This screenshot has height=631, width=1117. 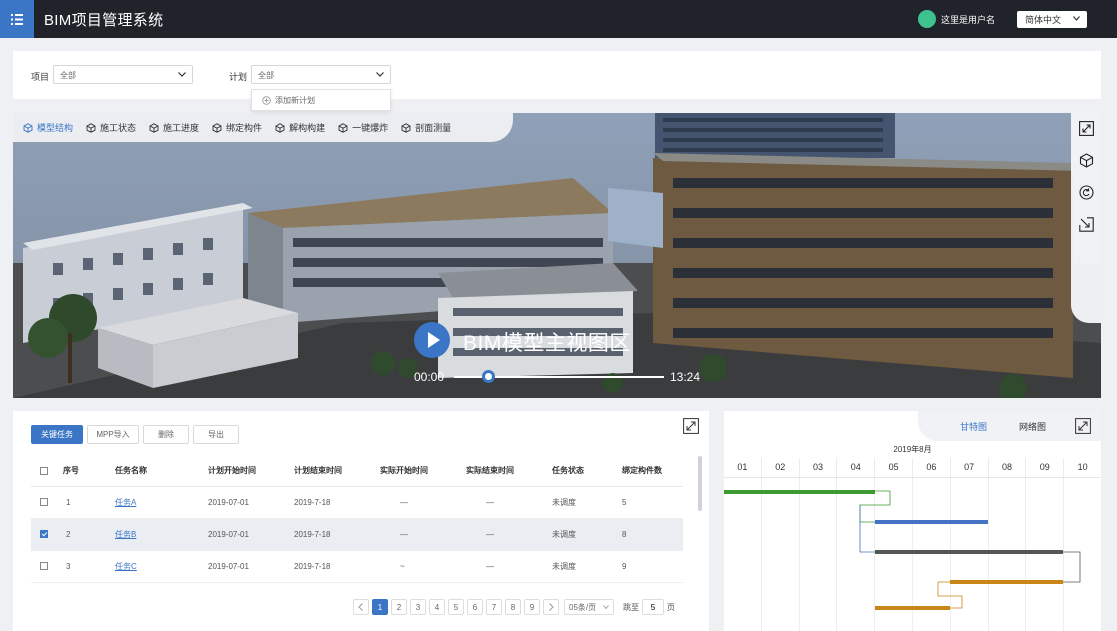 I want to click on username: 这里是用户名, so click(x=968, y=19).